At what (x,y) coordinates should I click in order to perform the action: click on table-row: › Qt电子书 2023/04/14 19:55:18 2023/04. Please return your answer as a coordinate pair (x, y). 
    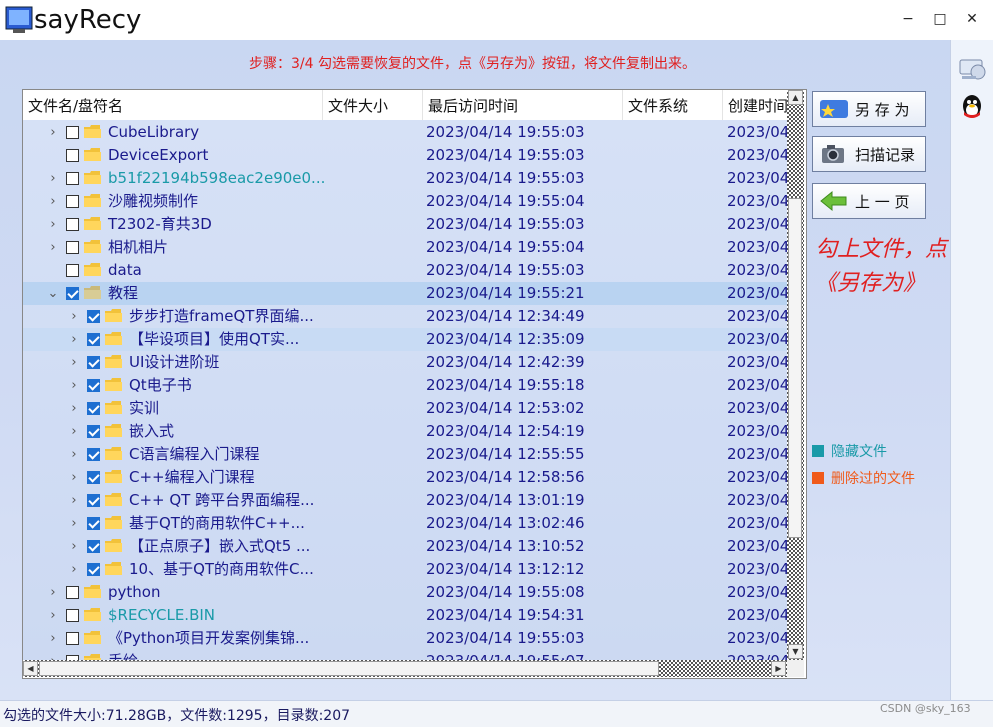
    Looking at the image, I should click on (405, 385).